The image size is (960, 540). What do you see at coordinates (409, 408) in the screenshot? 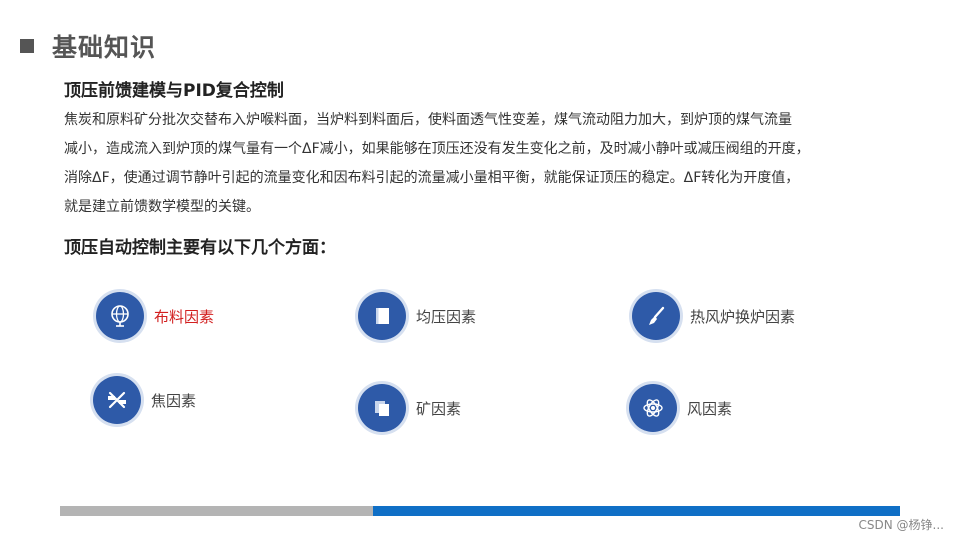
I see `factor-ore: 矿因素` at bounding box center [409, 408].